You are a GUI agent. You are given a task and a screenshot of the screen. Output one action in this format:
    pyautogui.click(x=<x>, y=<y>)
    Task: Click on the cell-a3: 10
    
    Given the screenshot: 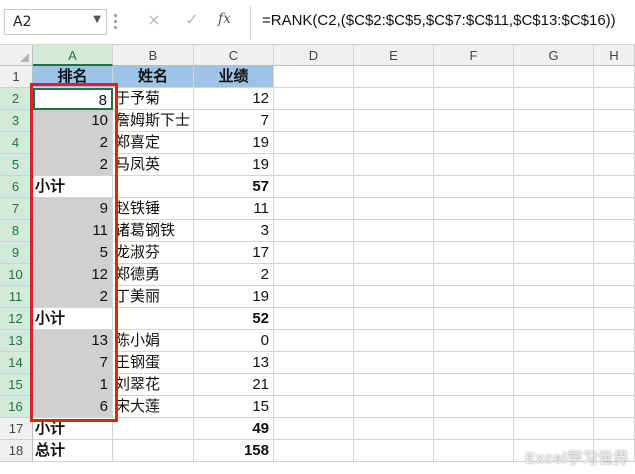 What is the action you would take?
    pyautogui.click(x=73, y=121)
    